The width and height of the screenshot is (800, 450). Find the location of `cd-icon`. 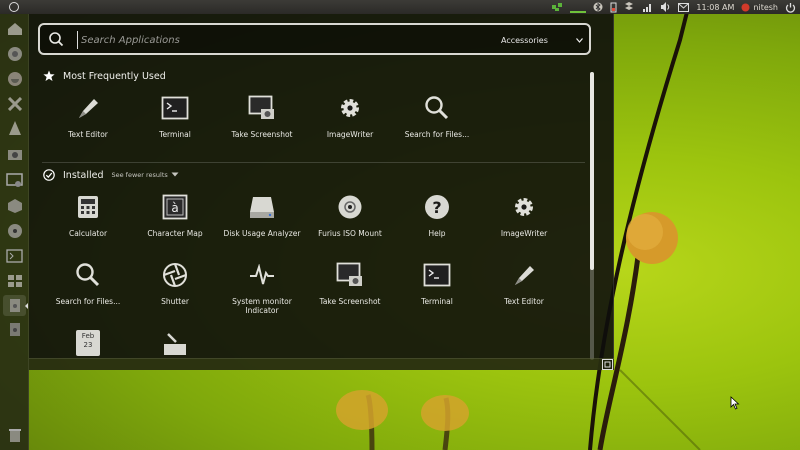

cd-icon is located at coordinates (350, 207).